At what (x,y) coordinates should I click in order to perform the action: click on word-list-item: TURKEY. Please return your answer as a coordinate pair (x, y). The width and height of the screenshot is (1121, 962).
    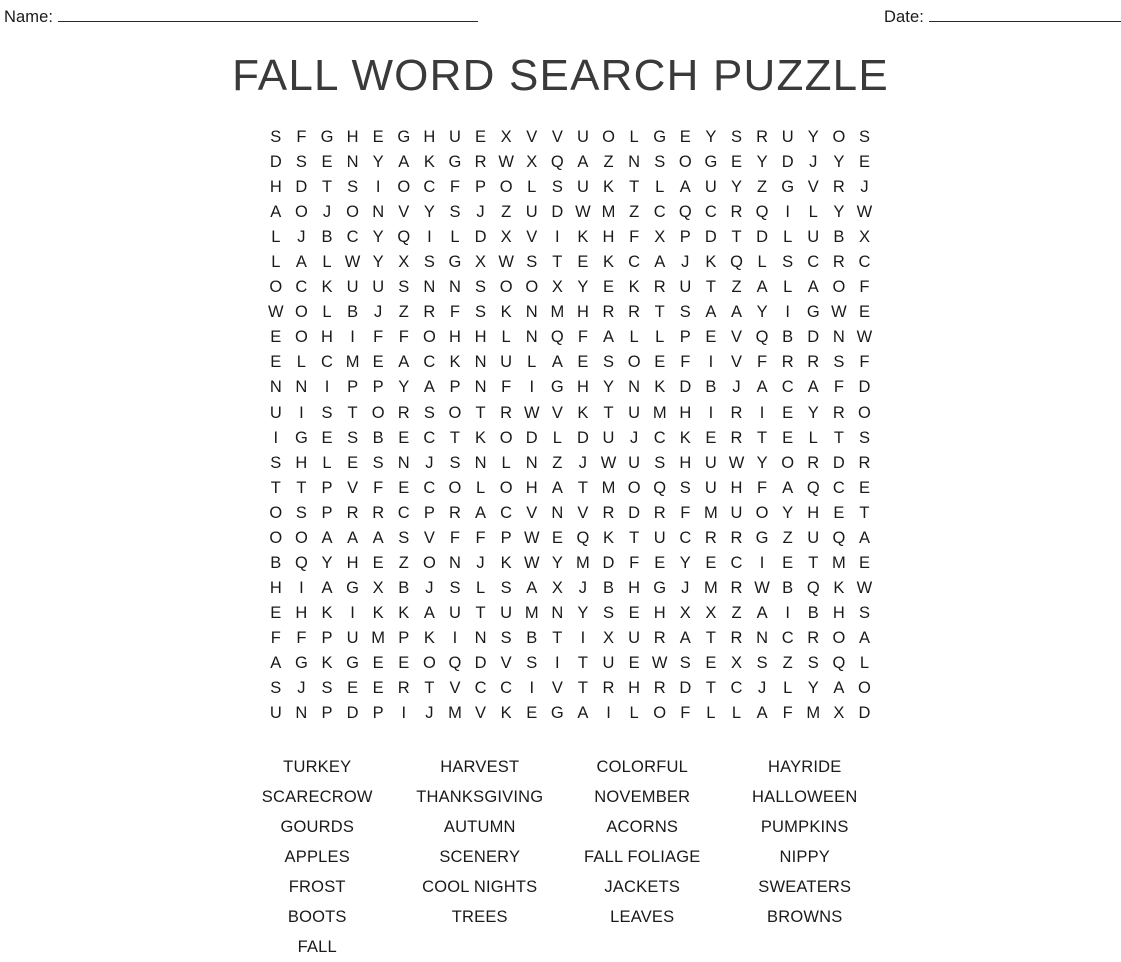
    Looking at the image, I should click on (317, 767).